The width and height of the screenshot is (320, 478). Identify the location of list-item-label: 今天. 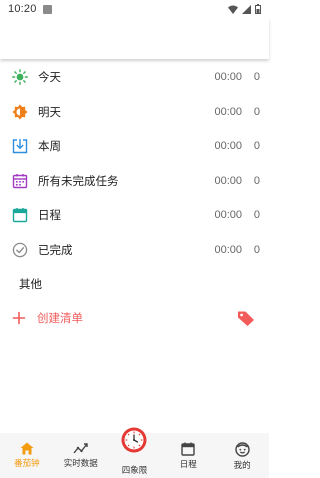
(49, 77).